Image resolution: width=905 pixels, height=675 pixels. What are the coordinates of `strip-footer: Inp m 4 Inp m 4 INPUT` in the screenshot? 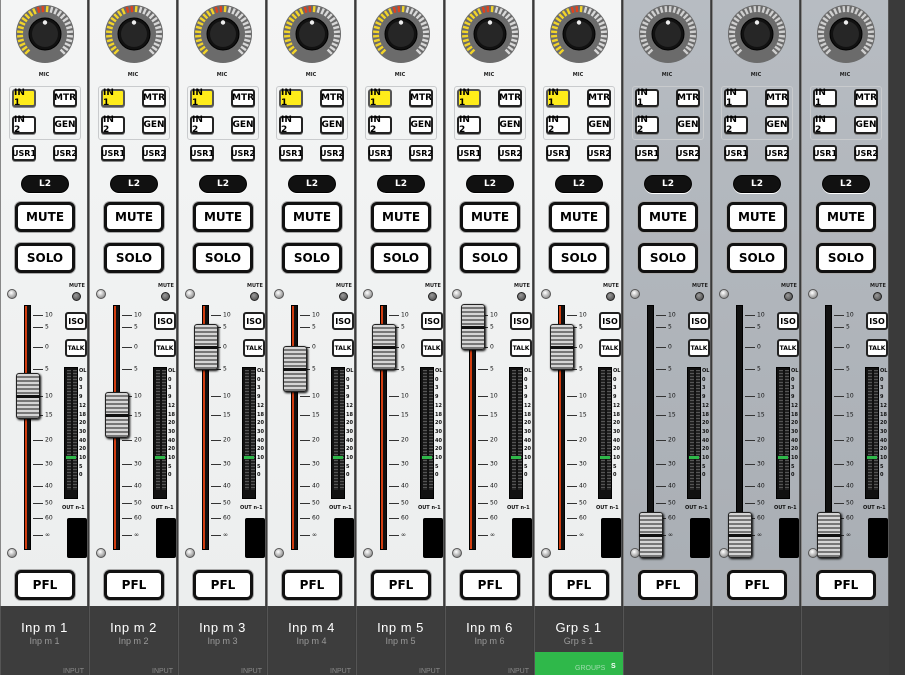 It's located at (311, 640).